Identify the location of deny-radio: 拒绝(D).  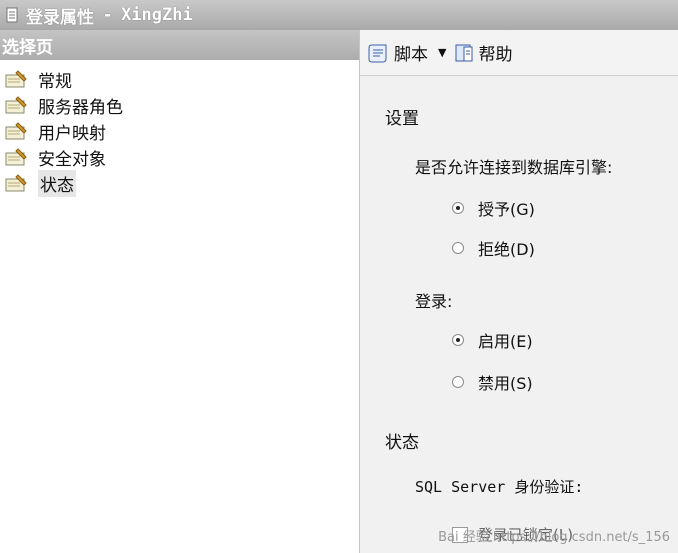
(493, 248).